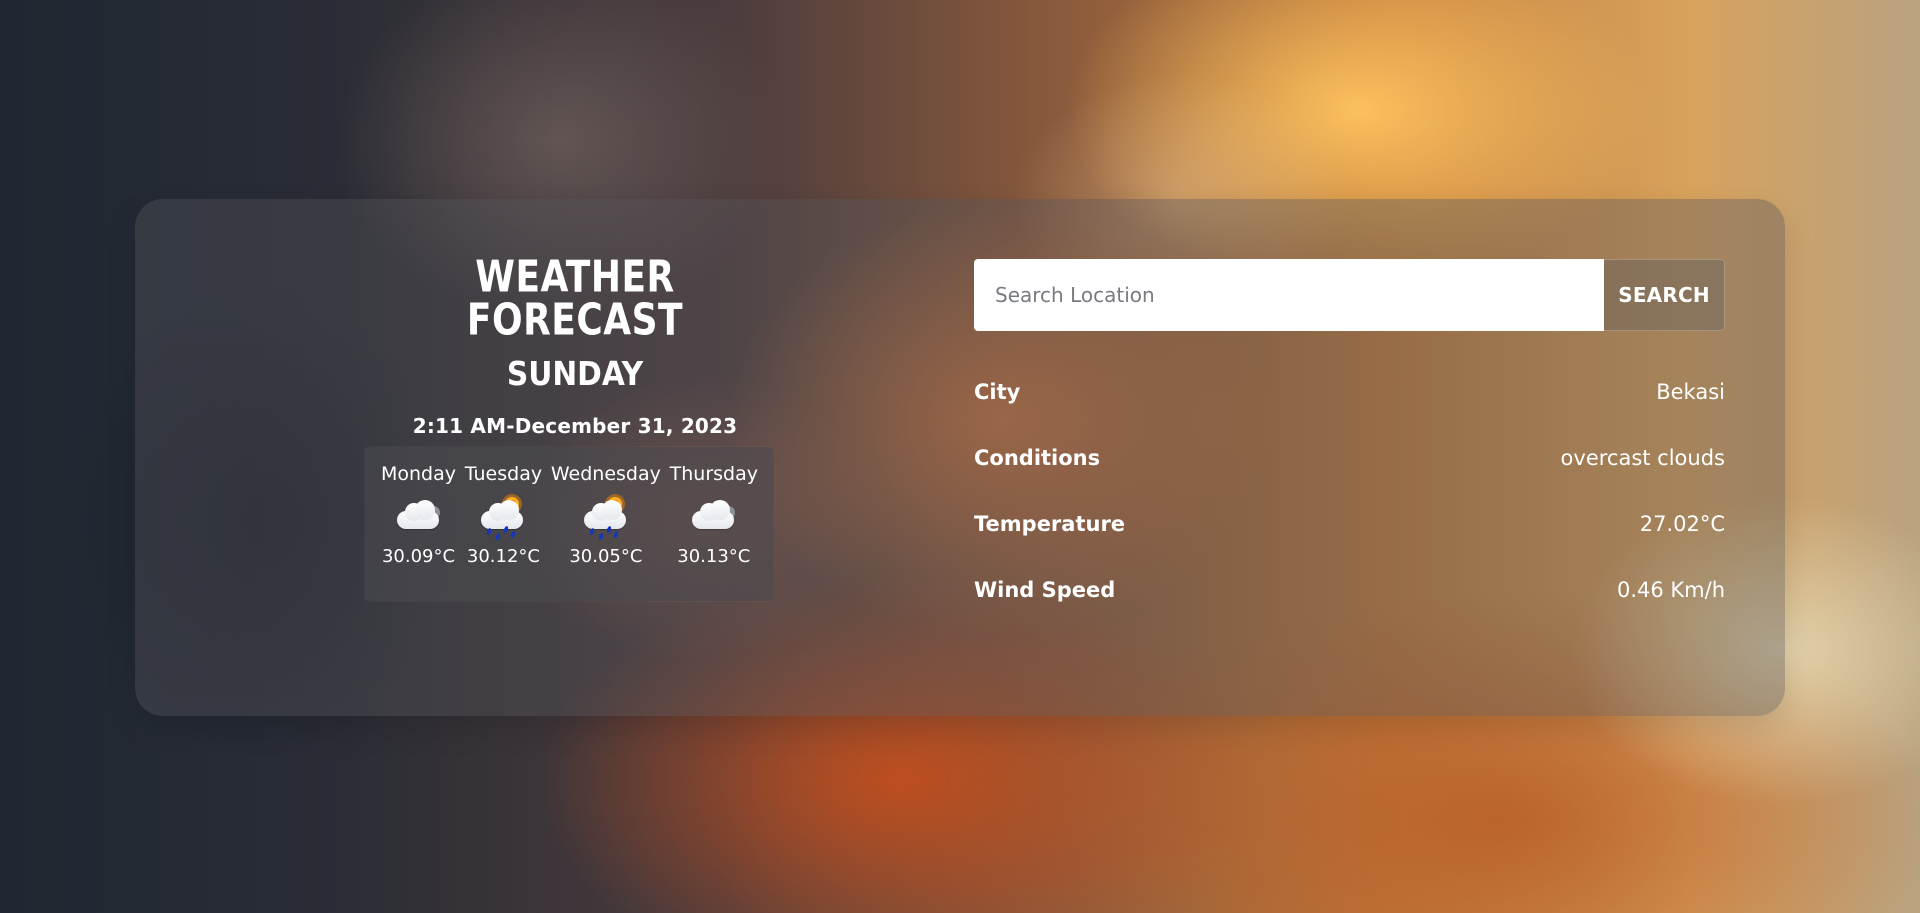 Image resolution: width=1920 pixels, height=913 pixels. I want to click on forecast-item-thursday: Thursday 30.13°C, so click(714, 515).